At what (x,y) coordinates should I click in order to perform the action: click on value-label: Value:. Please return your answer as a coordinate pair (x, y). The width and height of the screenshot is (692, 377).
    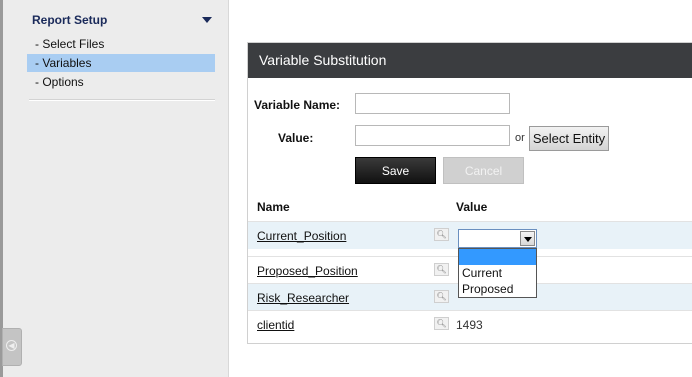
    Looking at the image, I should click on (296, 138).